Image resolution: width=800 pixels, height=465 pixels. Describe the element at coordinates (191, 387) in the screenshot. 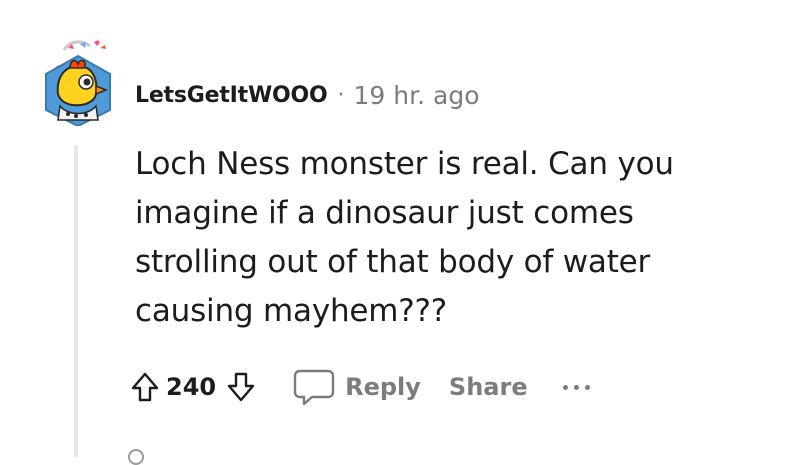

I see `vote-score: 240` at that location.